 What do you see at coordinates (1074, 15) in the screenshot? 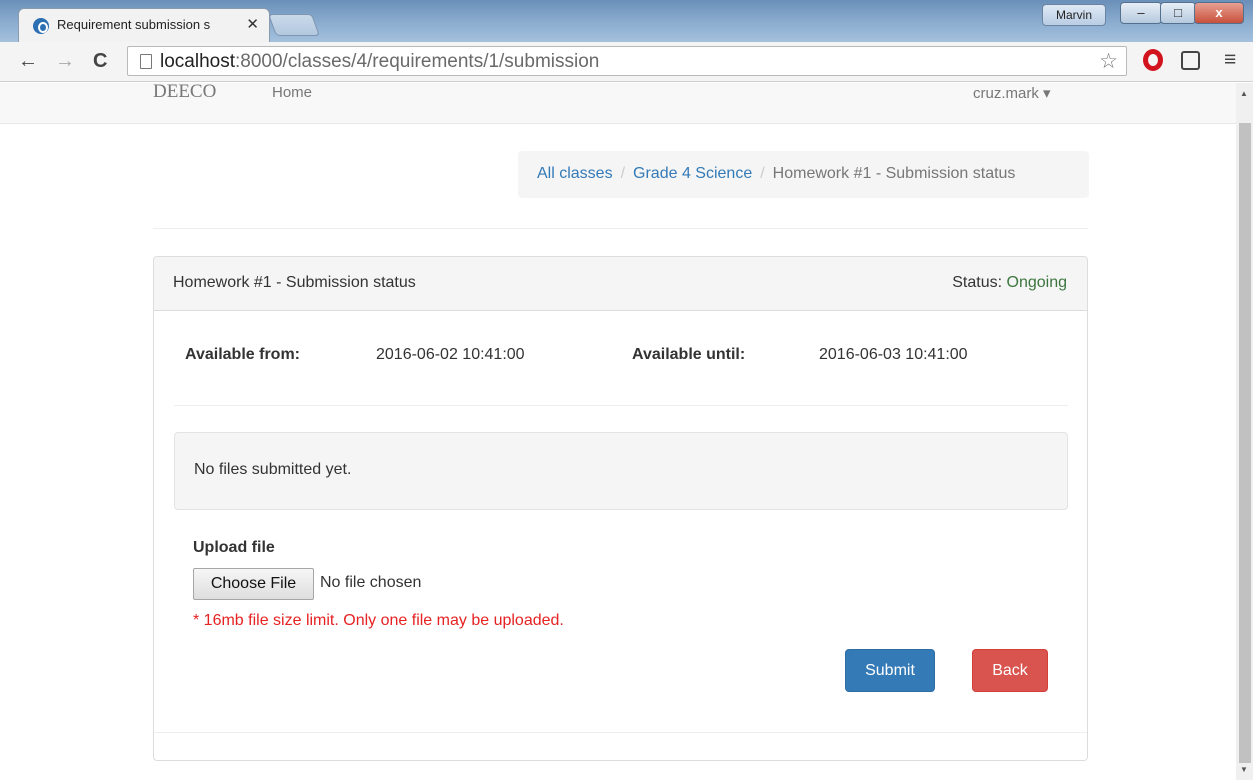
I see `profile-button: Marvin` at bounding box center [1074, 15].